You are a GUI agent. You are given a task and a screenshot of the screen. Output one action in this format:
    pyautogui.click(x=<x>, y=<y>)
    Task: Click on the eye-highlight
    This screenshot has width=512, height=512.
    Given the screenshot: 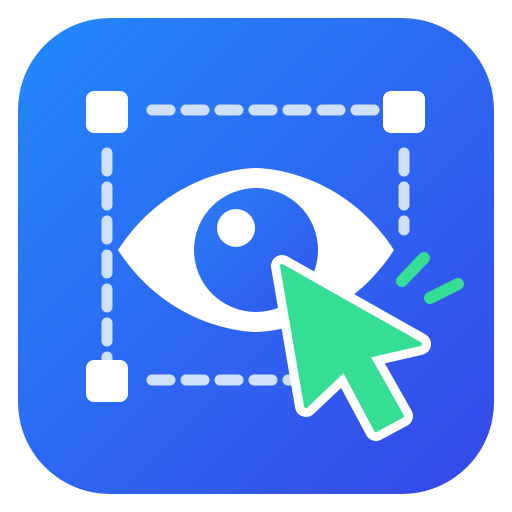 What is the action you would take?
    pyautogui.click(x=236, y=228)
    